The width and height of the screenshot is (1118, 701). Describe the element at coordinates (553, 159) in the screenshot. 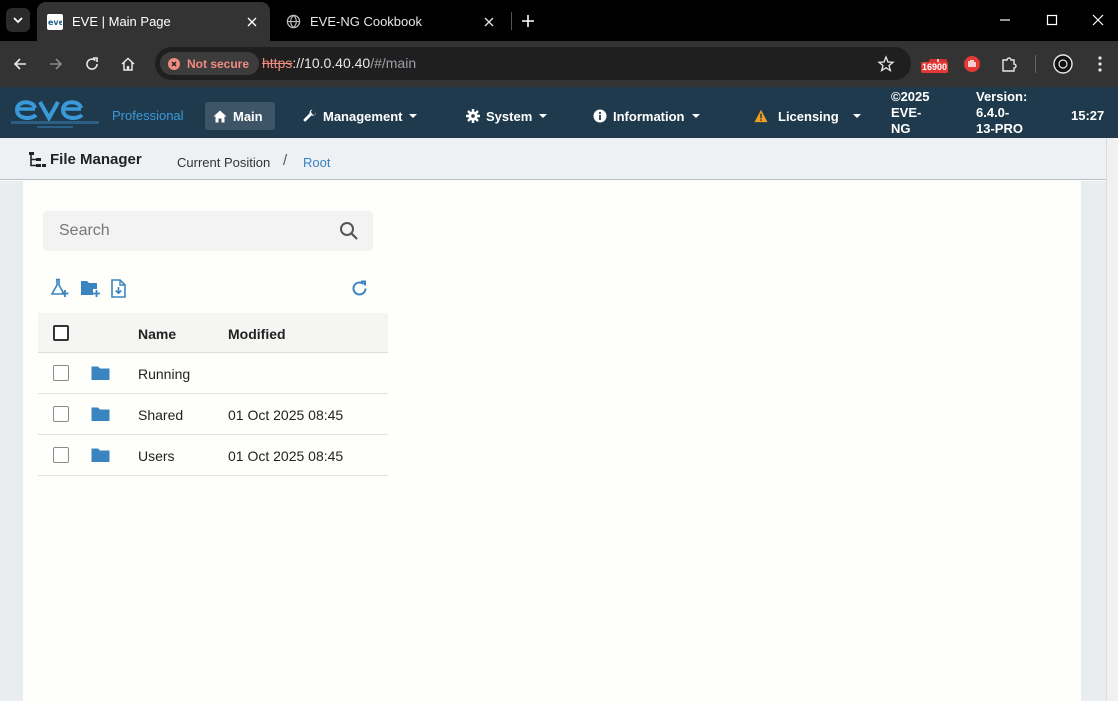

I see `breadcrumb-bar: File Manager Current Position / Root` at that location.